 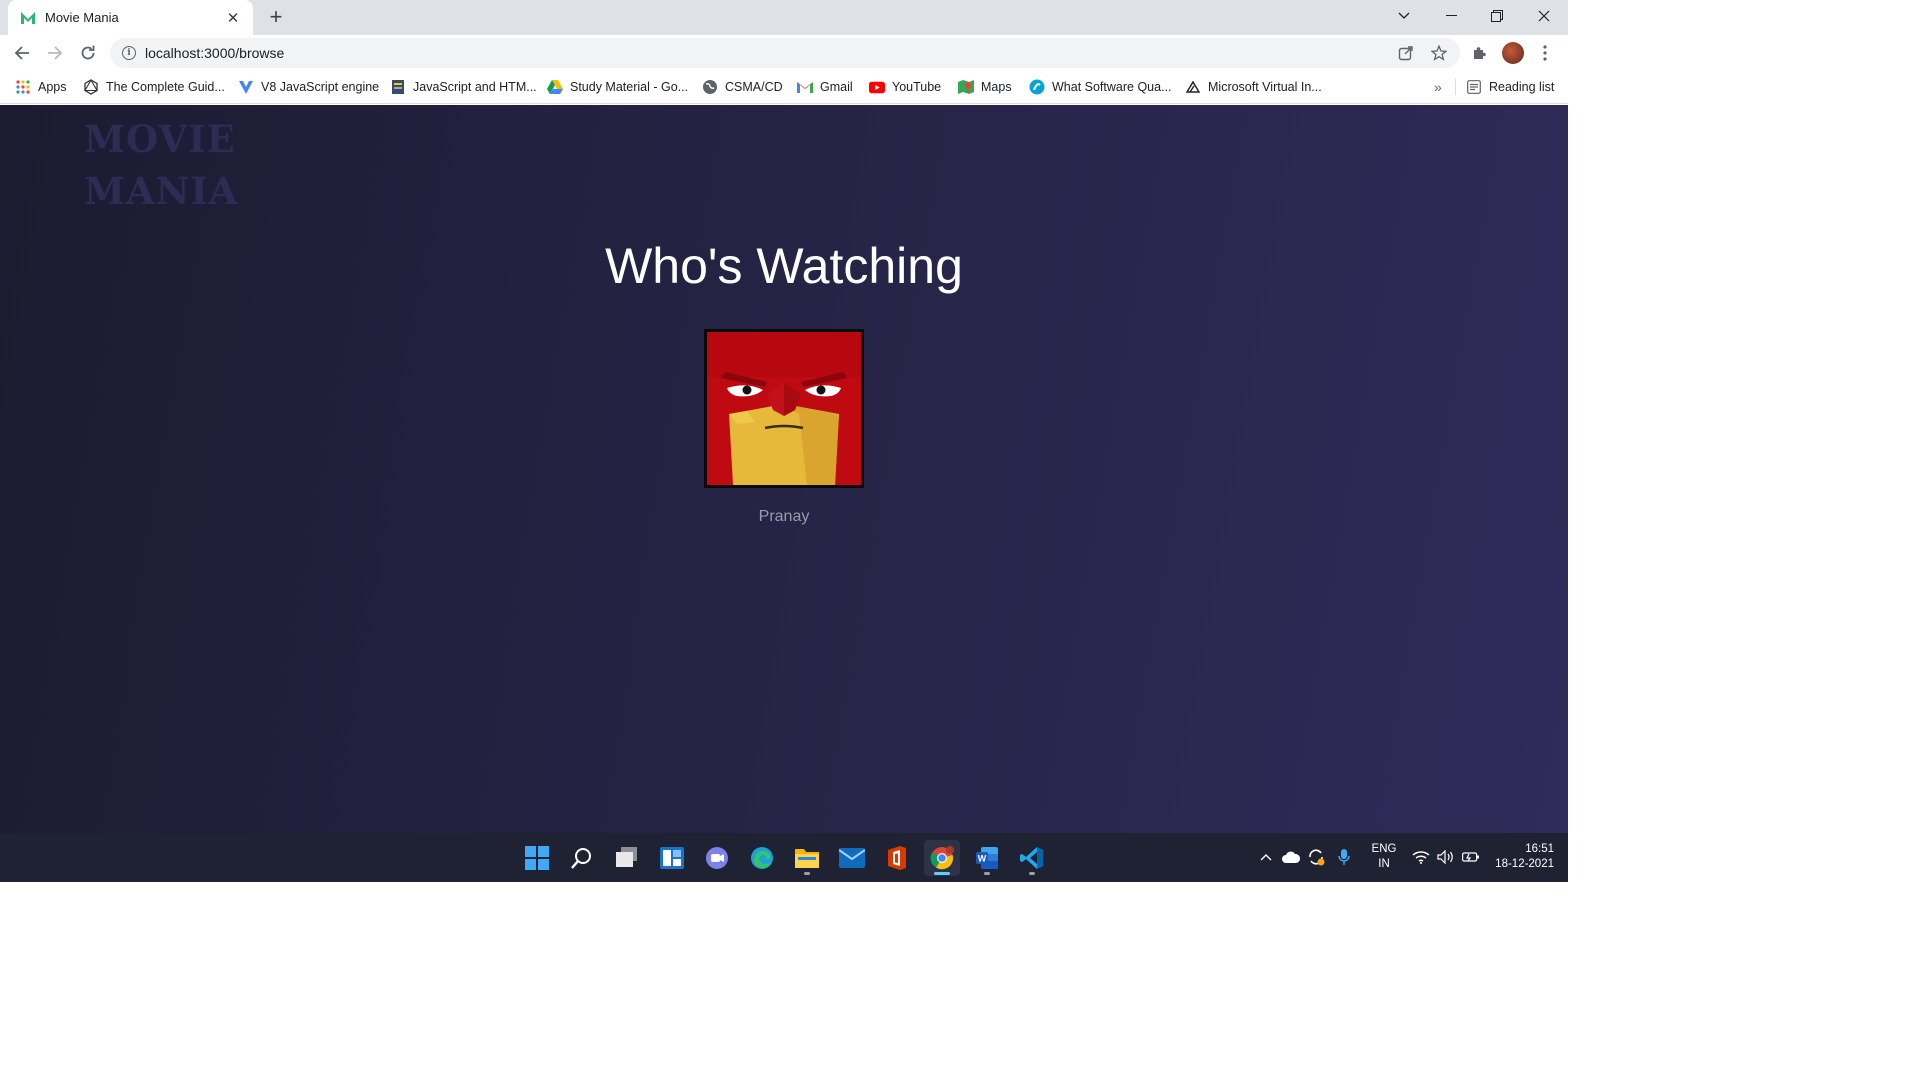 I want to click on share-icon, so click(x=1406, y=53).